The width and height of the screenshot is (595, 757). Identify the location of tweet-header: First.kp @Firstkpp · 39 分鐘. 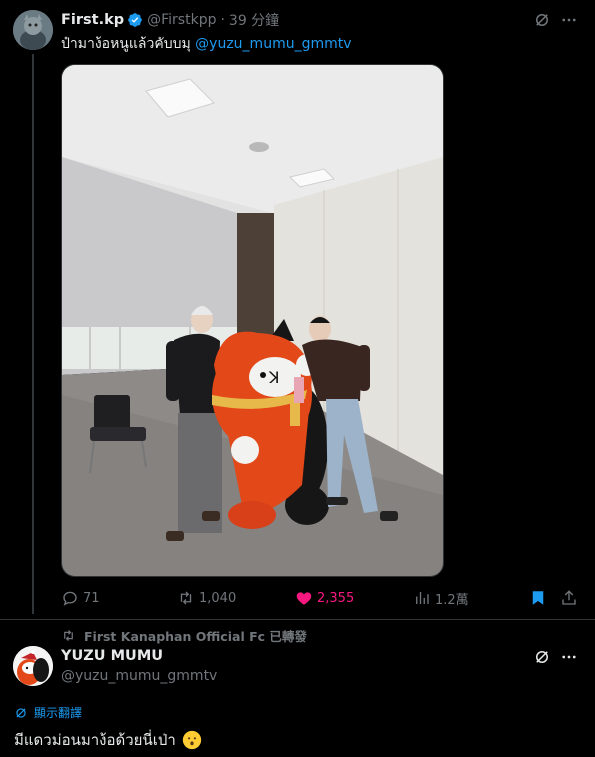
(170, 20).